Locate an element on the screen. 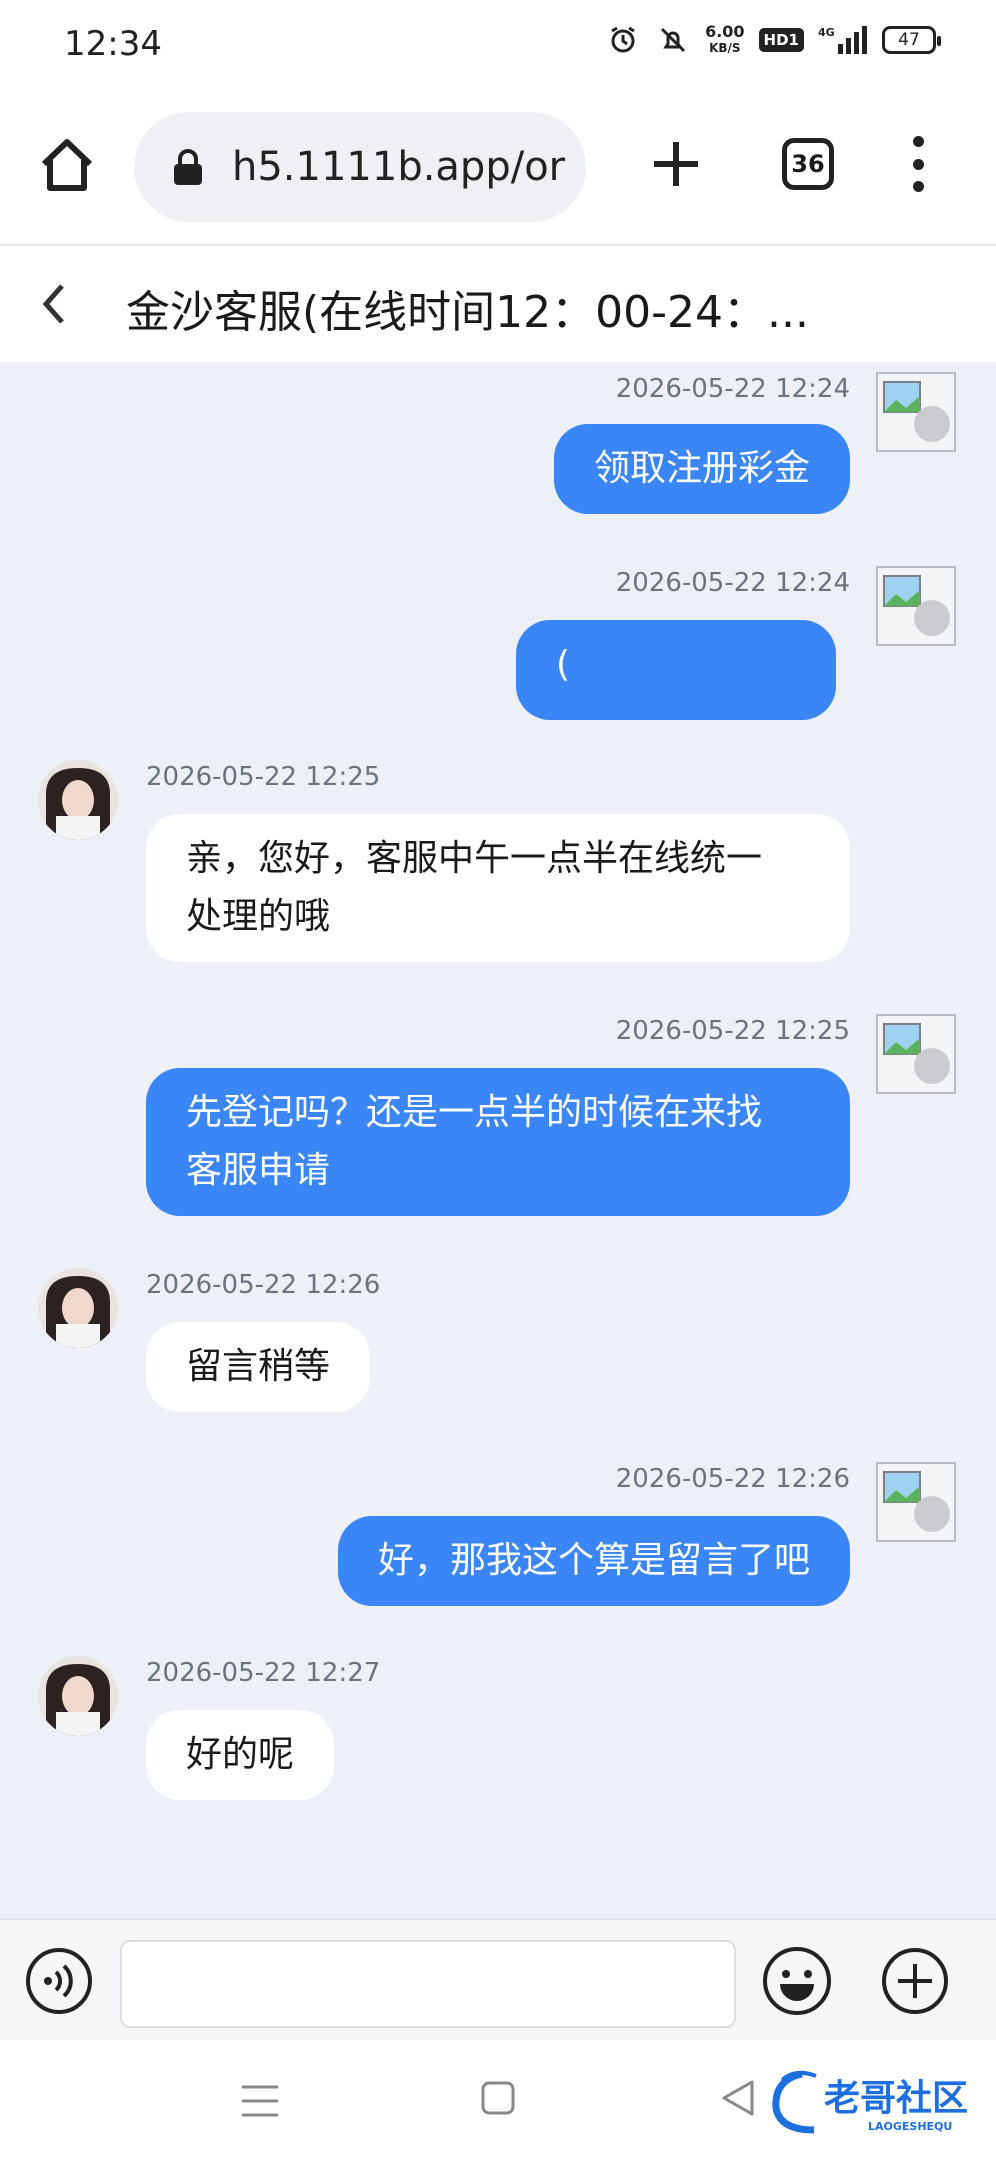 This screenshot has width=996, height=2160. system-home-button is located at coordinates (498, 2098).